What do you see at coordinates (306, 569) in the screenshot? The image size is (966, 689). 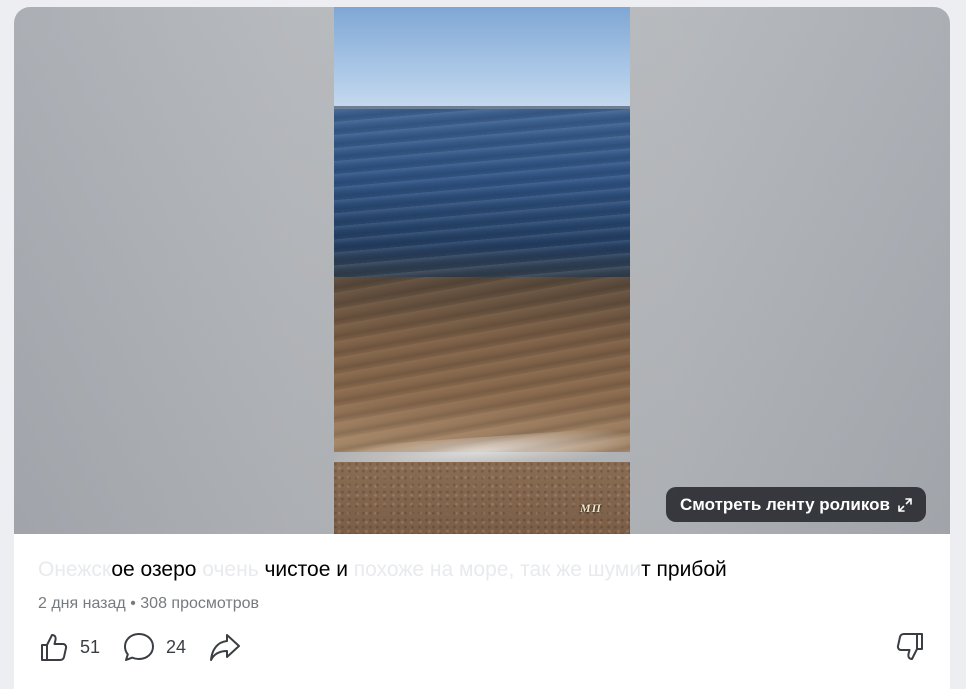 I see `title-segment: чистое и` at bounding box center [306, 569].